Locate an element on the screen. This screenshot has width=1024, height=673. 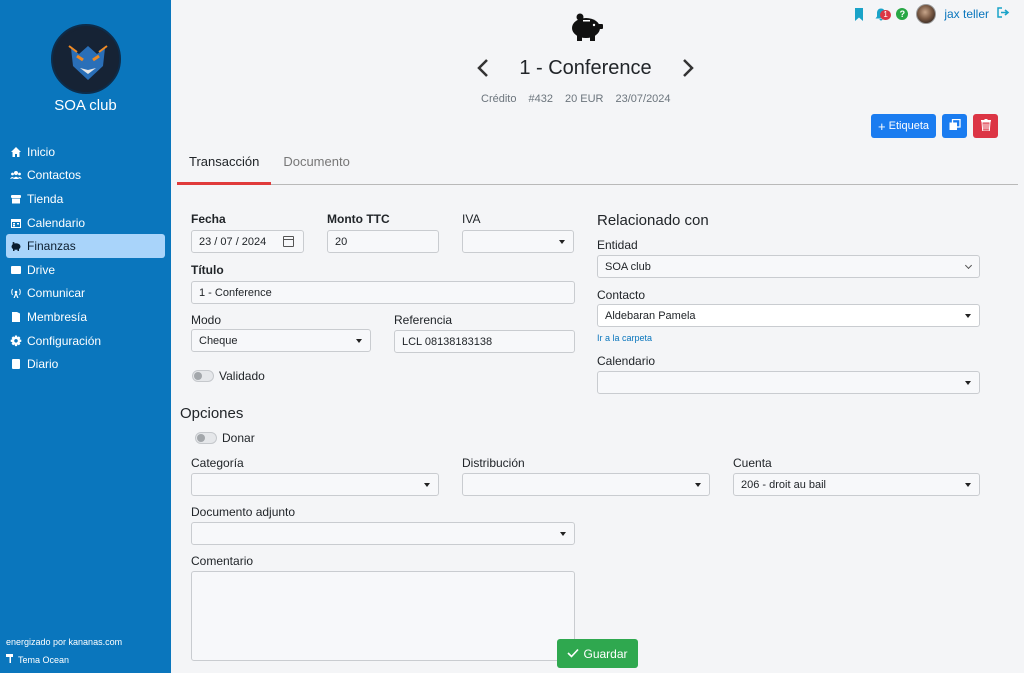
carpeta-link: Ir a la carpeta is located at coordinates (624, 338).